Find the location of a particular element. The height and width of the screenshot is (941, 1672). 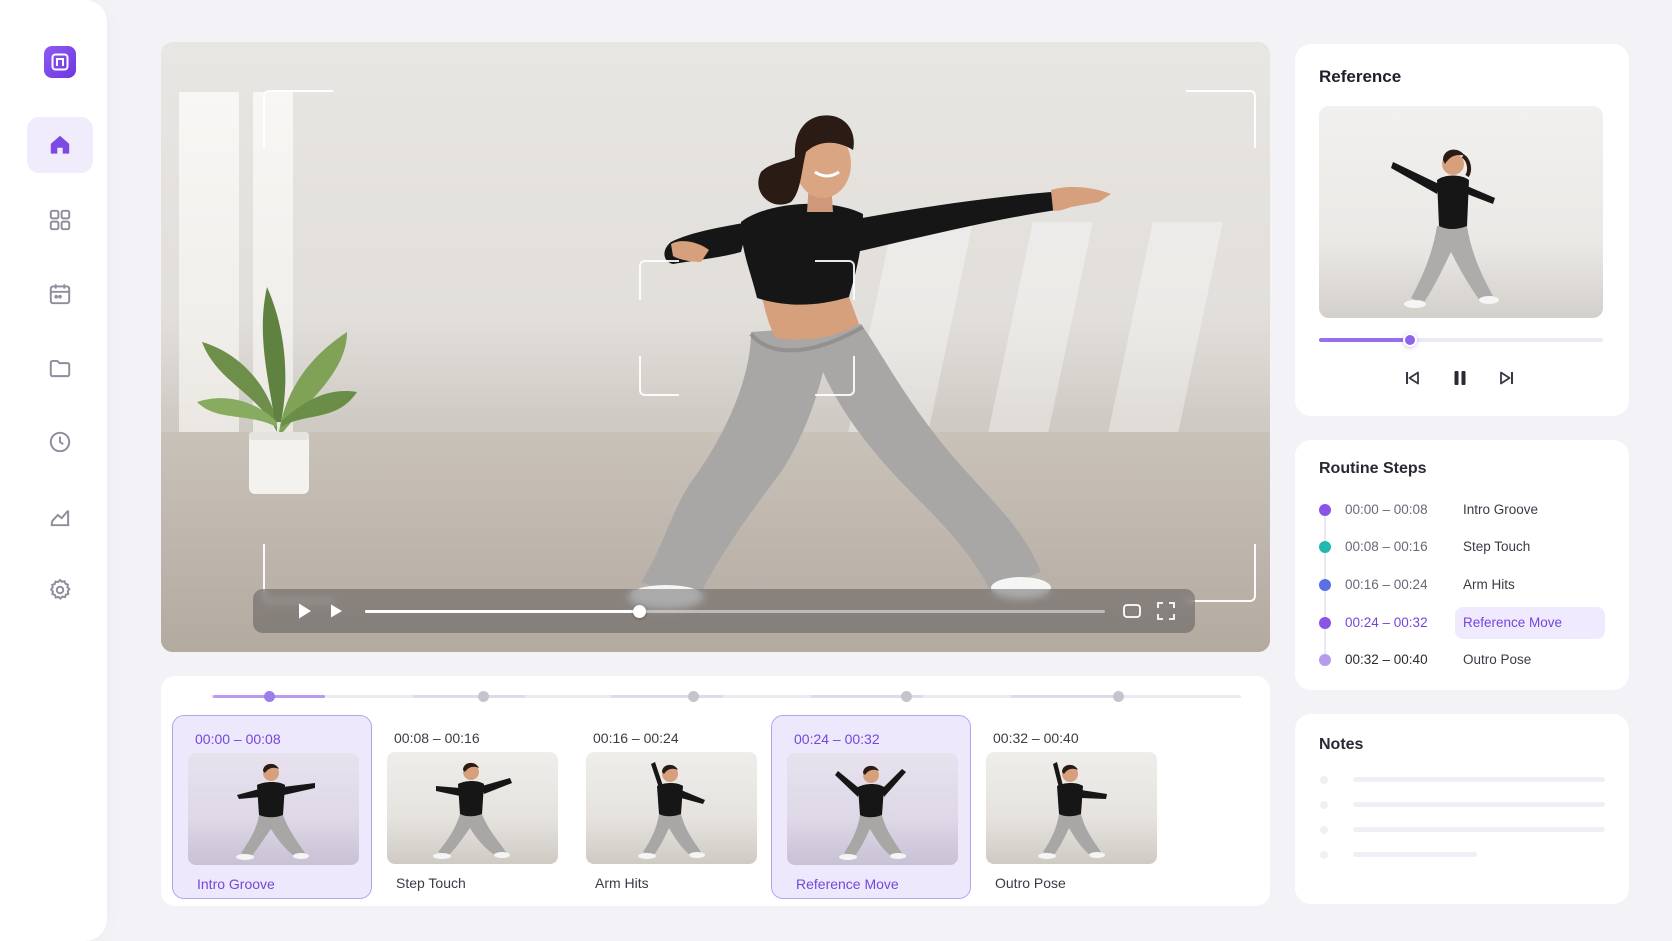

reference-progress-thumb is located at coordinates (1409, 340).